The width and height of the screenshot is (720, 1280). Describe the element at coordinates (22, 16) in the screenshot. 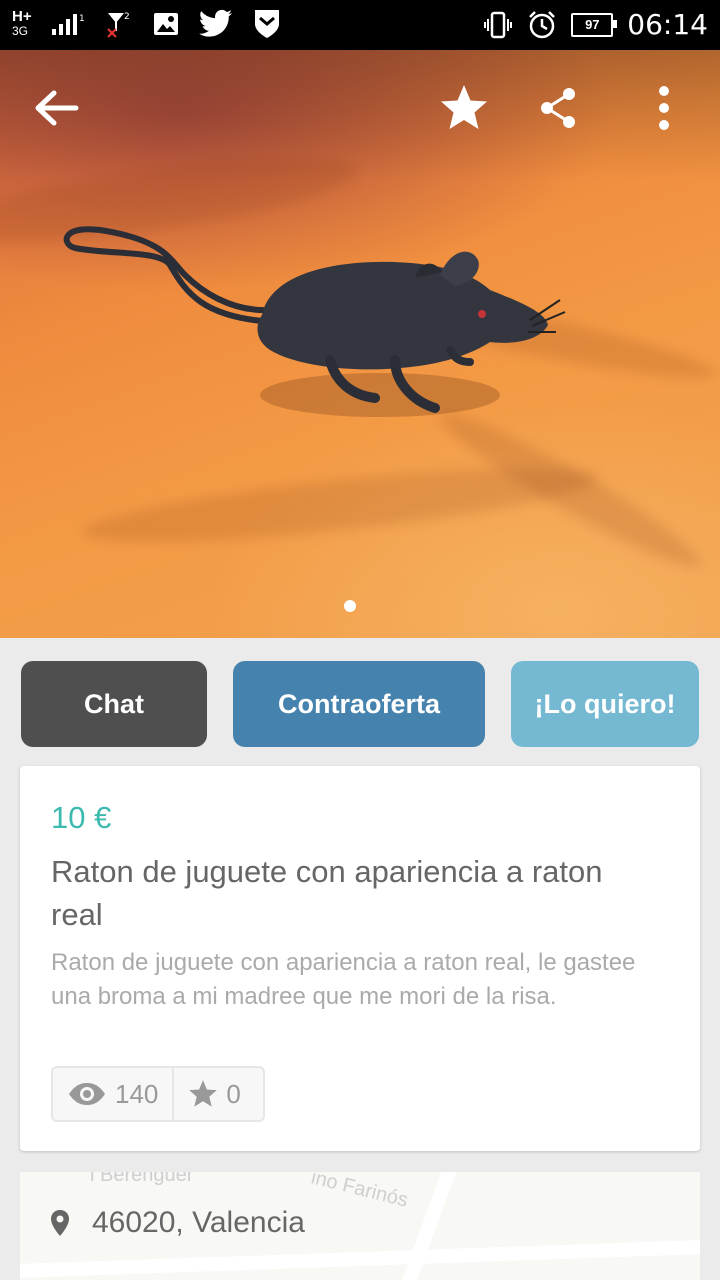

I see `network-label: H+` at that location.